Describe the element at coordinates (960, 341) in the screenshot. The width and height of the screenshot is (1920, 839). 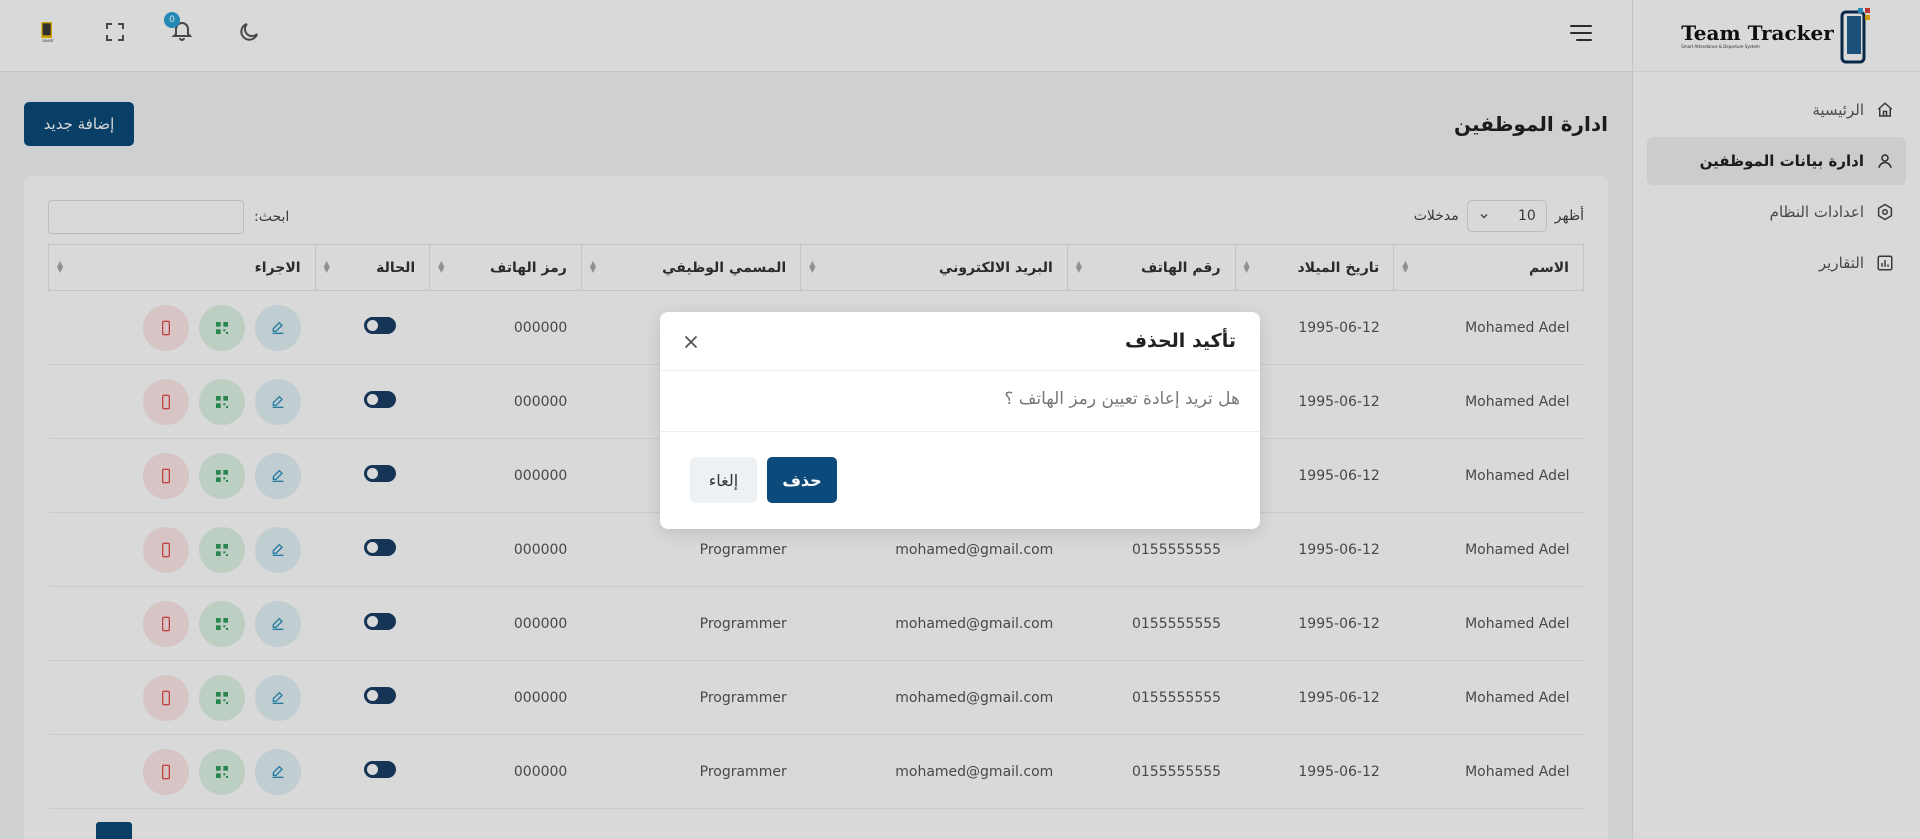
I see `modal-header: تأكيد الحذف` at that location.